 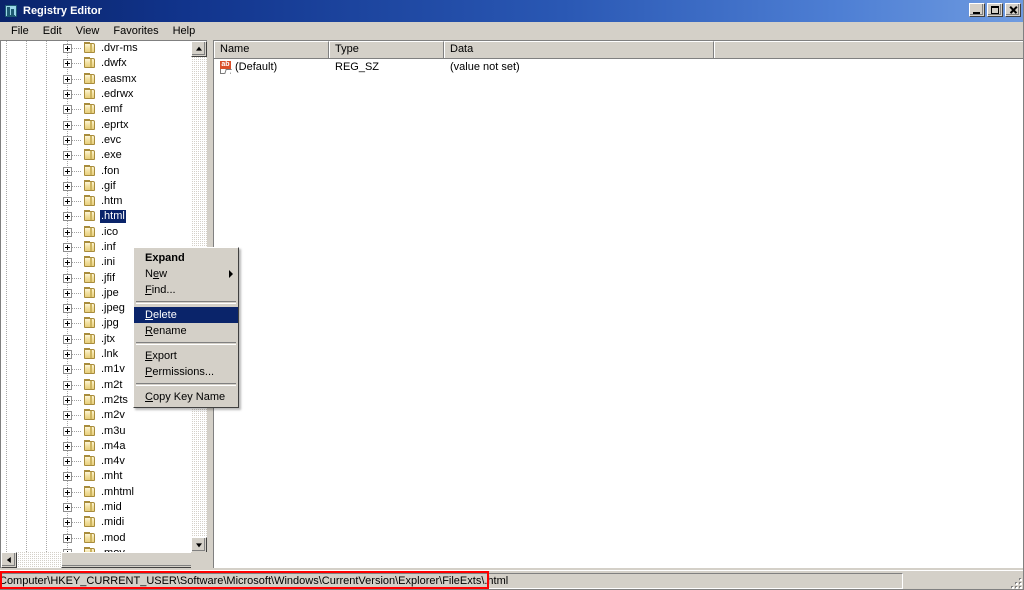 I want to click on context-menu-item-expand: Expand, so click(x=186, y=258).